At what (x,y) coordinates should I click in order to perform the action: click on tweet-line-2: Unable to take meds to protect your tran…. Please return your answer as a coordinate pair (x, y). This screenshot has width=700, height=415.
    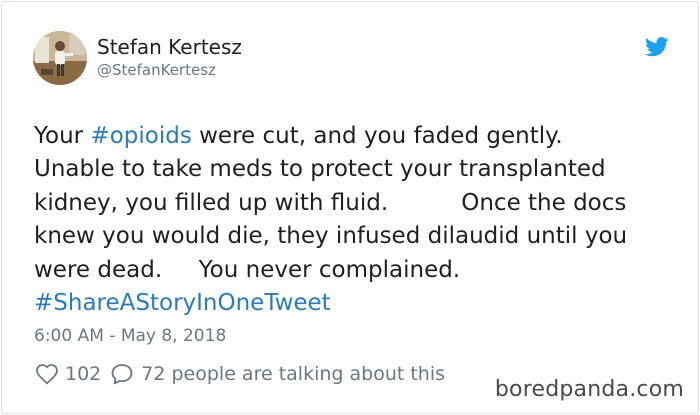
    Looking at the image, I should click on (320, 169).